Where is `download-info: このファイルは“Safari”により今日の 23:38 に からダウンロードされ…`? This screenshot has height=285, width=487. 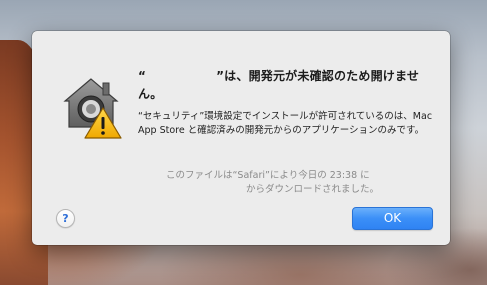
download-info: このファイルは“Safari”により今日の 23:38 に からダウンロードされ… is located at coordinates (286, 182).